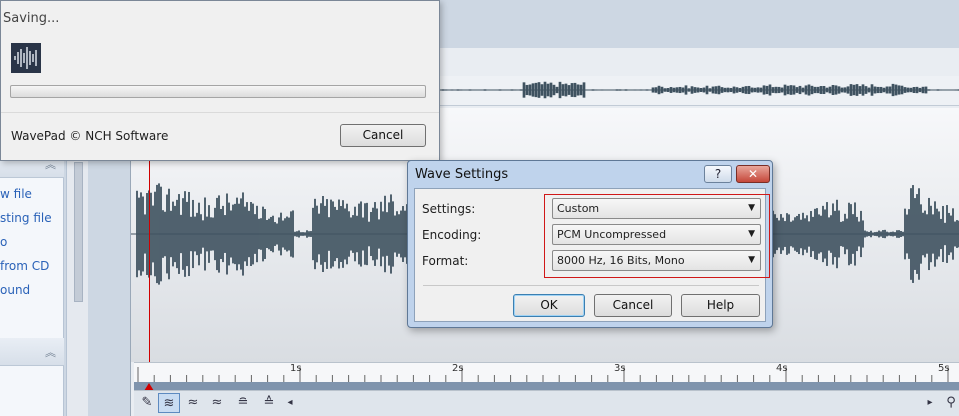 Image resolution: width=959 pixels, height=416 pixels. What do you see at coordinates (193, 403) in the screenshot?
I see `waveform-view-icon: ≈` at bounding box center [193, 403].